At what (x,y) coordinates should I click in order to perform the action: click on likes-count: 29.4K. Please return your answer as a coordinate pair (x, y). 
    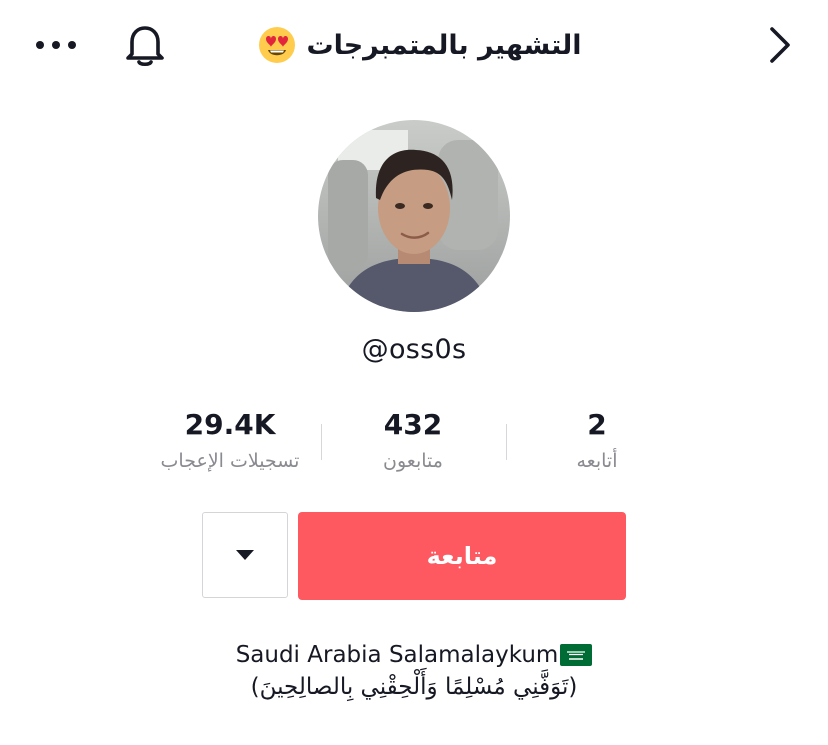
    Looking at the image, I should click on (230, 424).